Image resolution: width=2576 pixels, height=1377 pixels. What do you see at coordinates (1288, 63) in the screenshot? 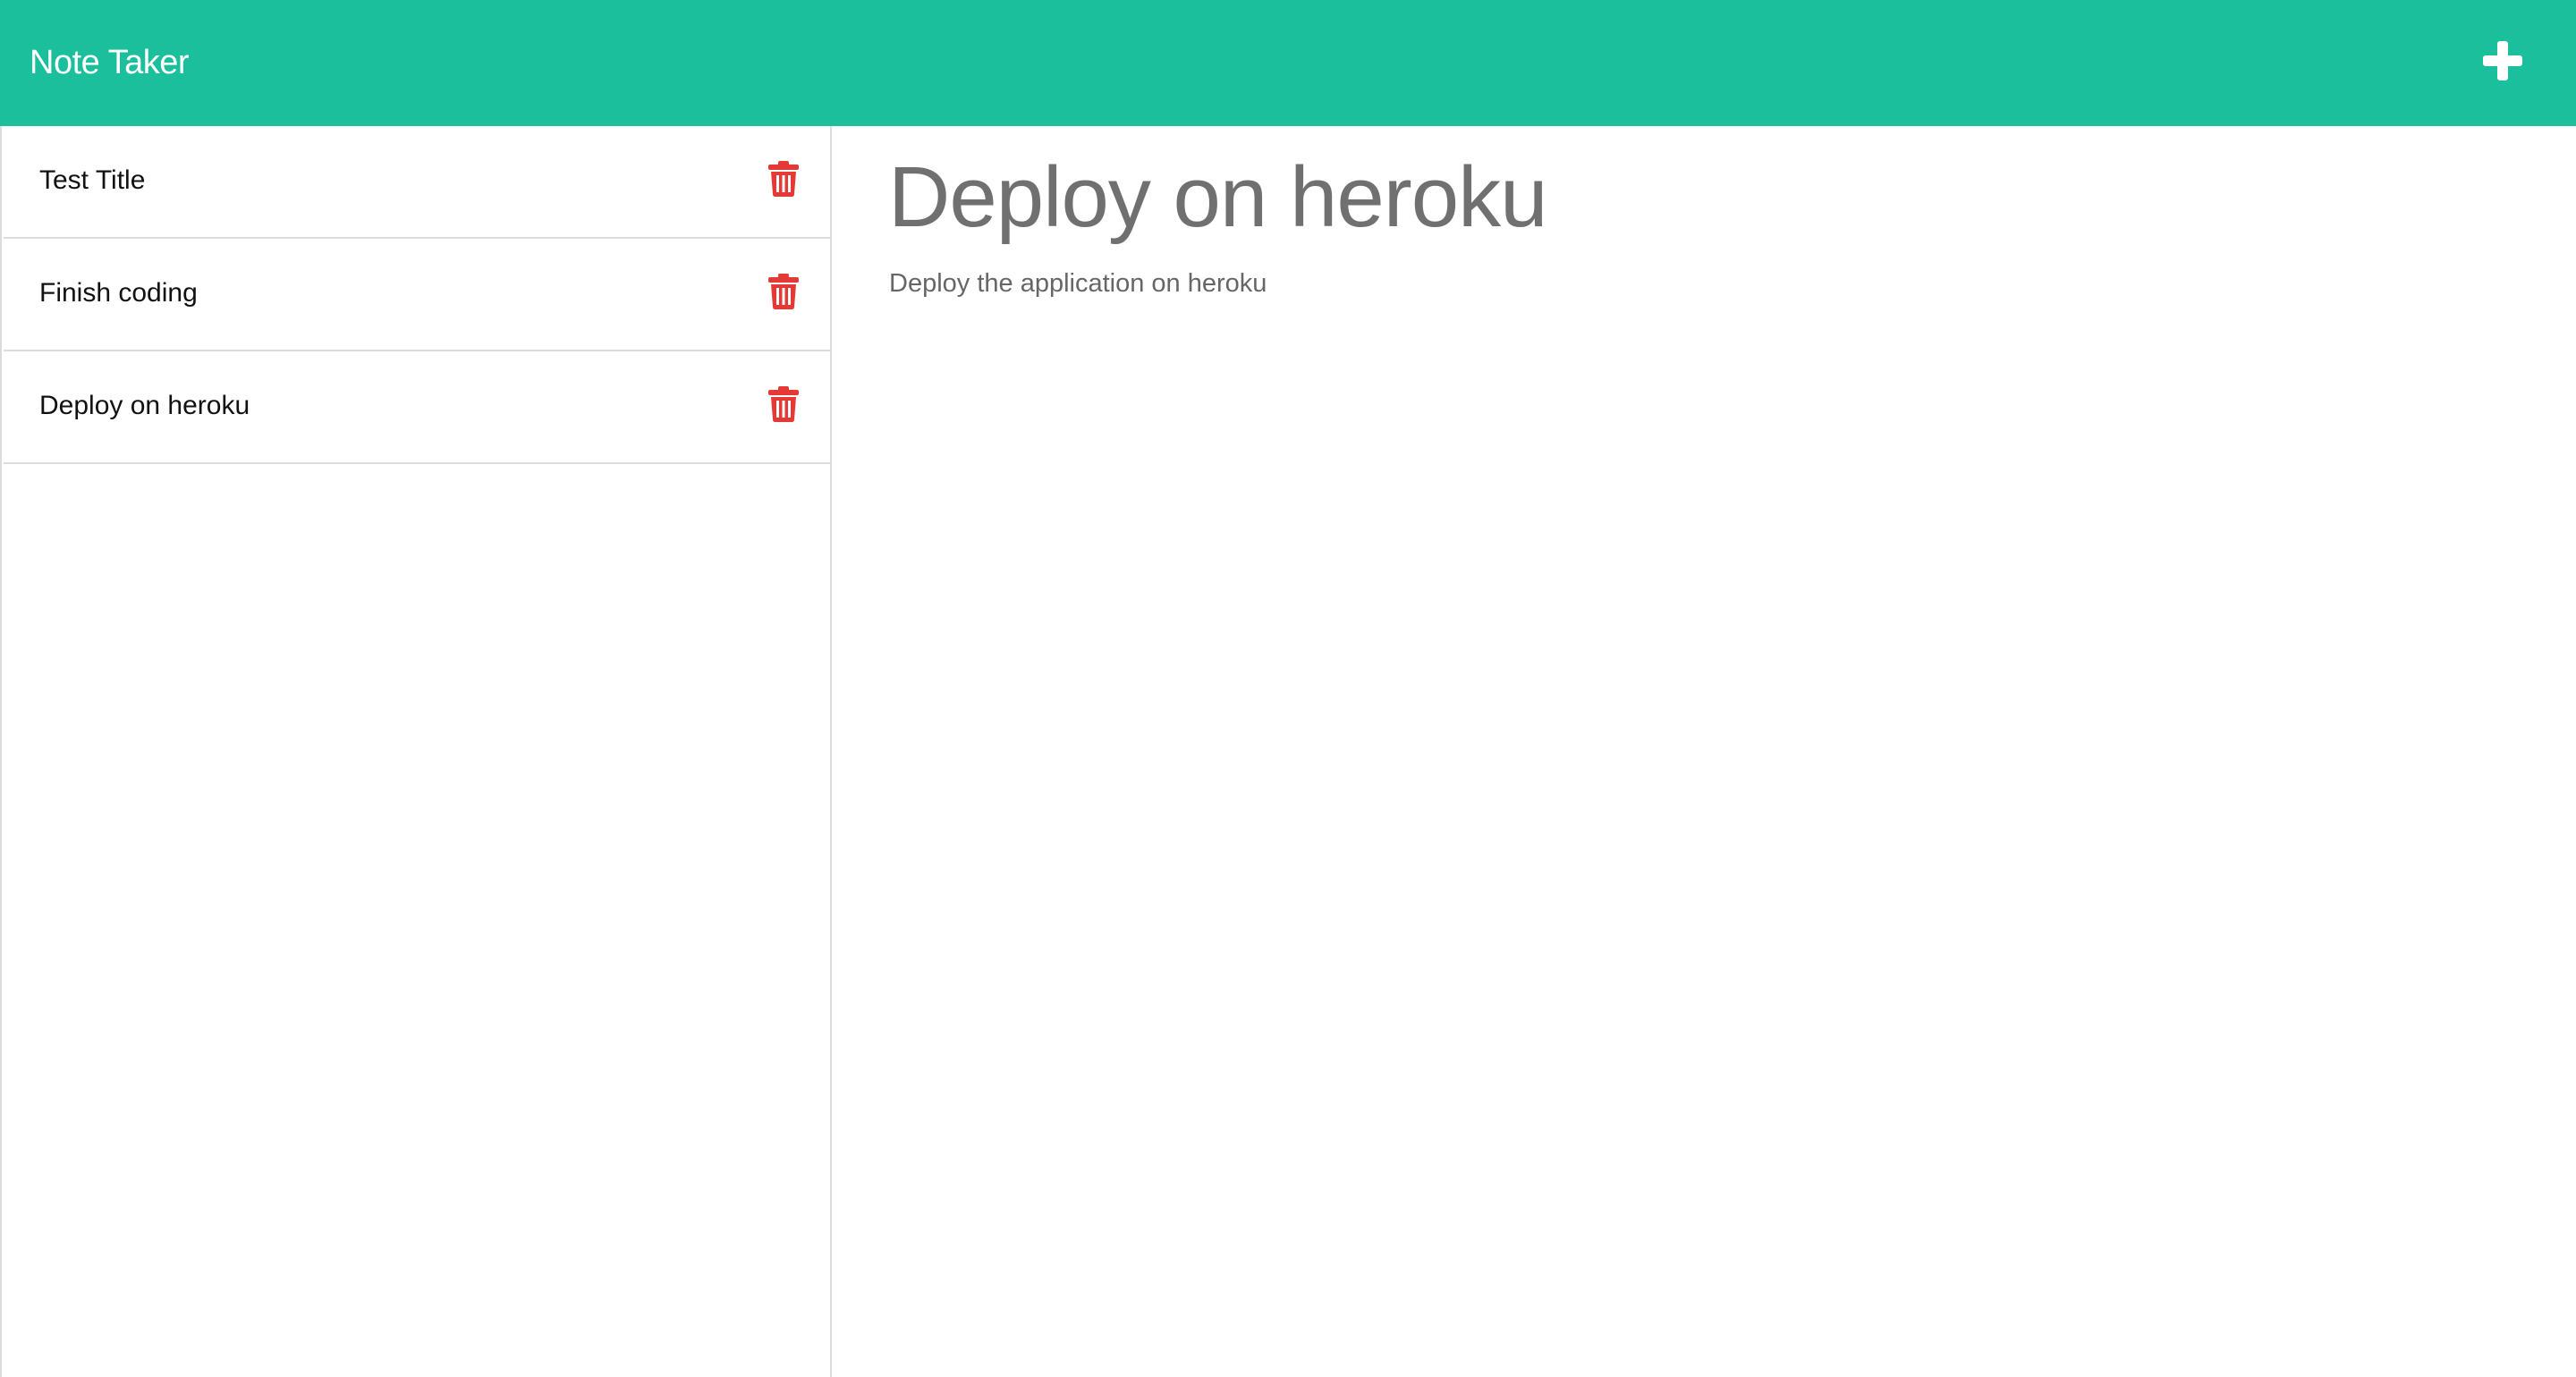
I see `navbar: Note Taker` at bounding box center [1288, 63].